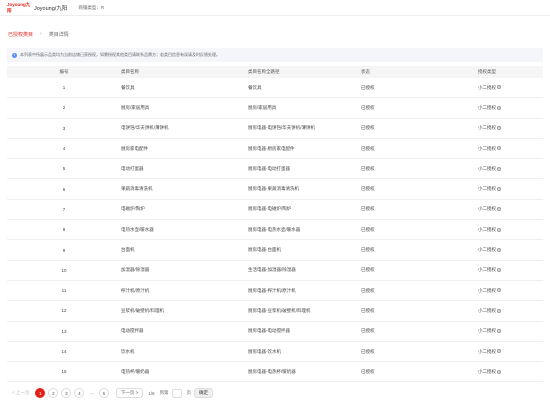 The image size is (550, 400). What do you see at coordinates (128, 250) in the screenshot?
I see `cell-name: 台面机` at bounding box center [128, 250].